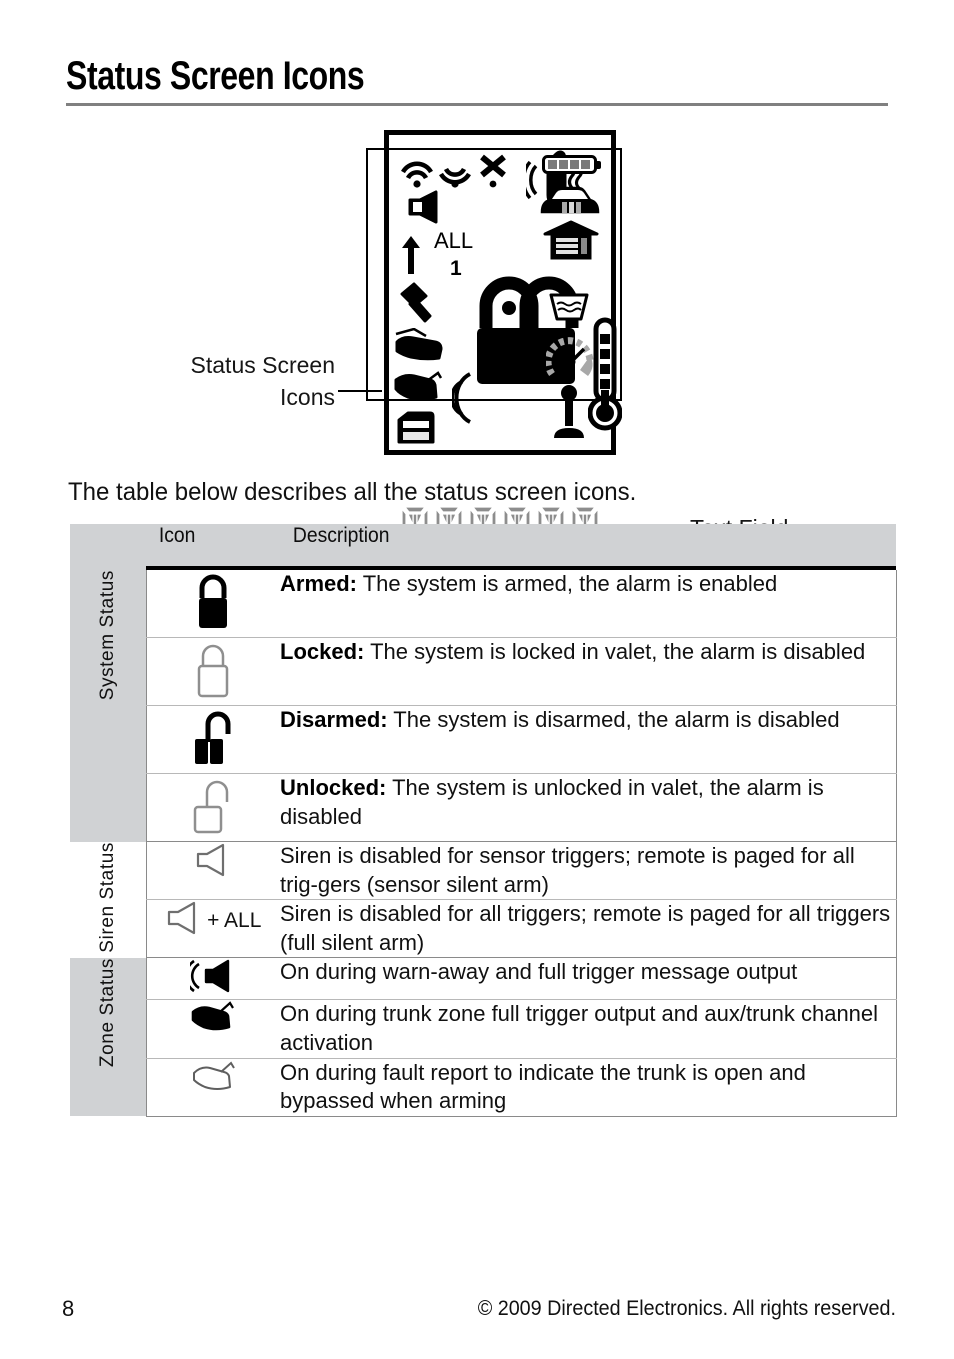 The height and width of the screenshot is (1359, 954). I want to click on hood-open-icon, so click(419, 344).